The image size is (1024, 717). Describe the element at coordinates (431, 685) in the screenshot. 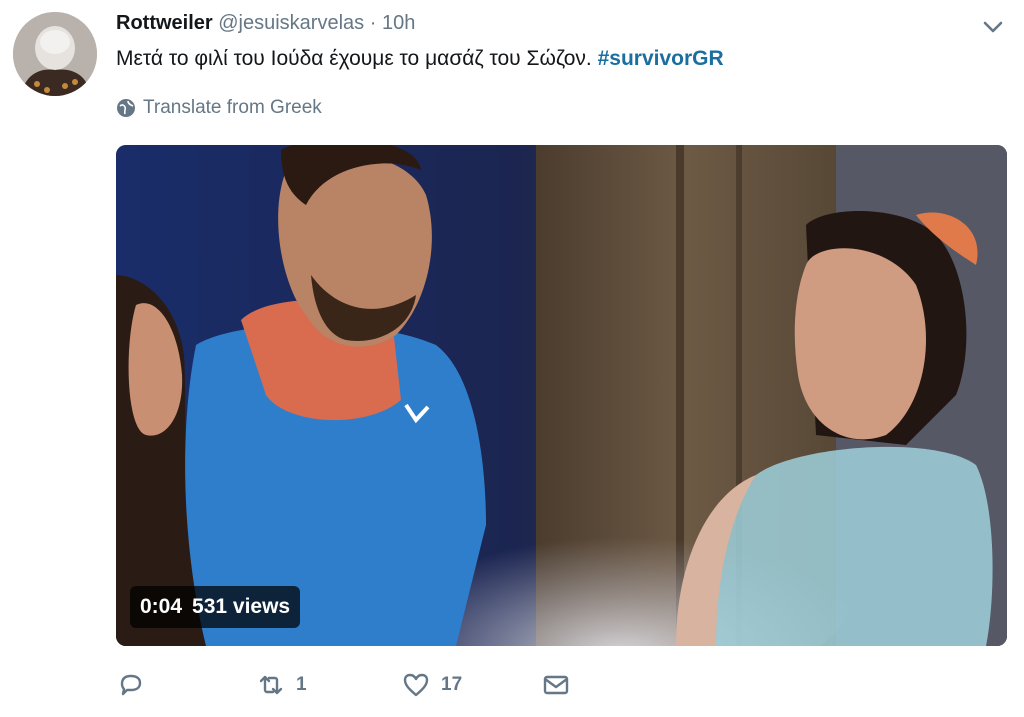

I see `like-button: 17` at that location.